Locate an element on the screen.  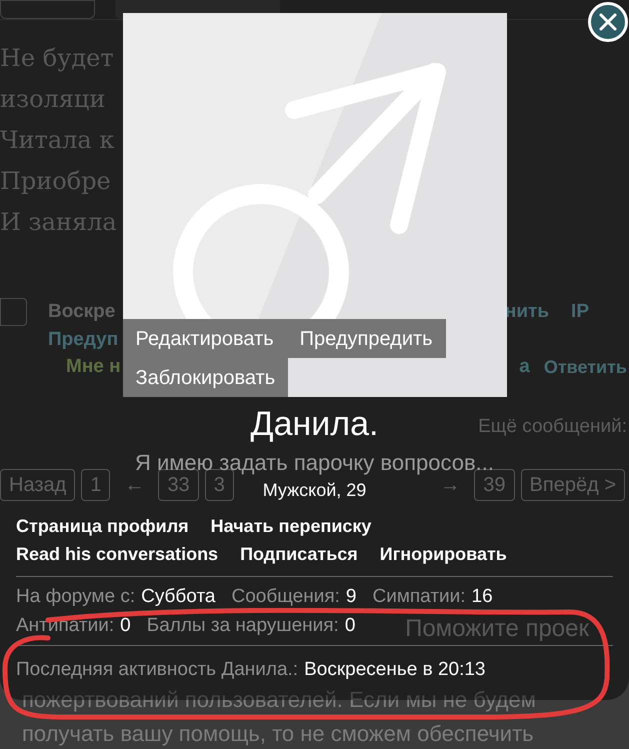
close-icon is located at coordinates (608, 22).